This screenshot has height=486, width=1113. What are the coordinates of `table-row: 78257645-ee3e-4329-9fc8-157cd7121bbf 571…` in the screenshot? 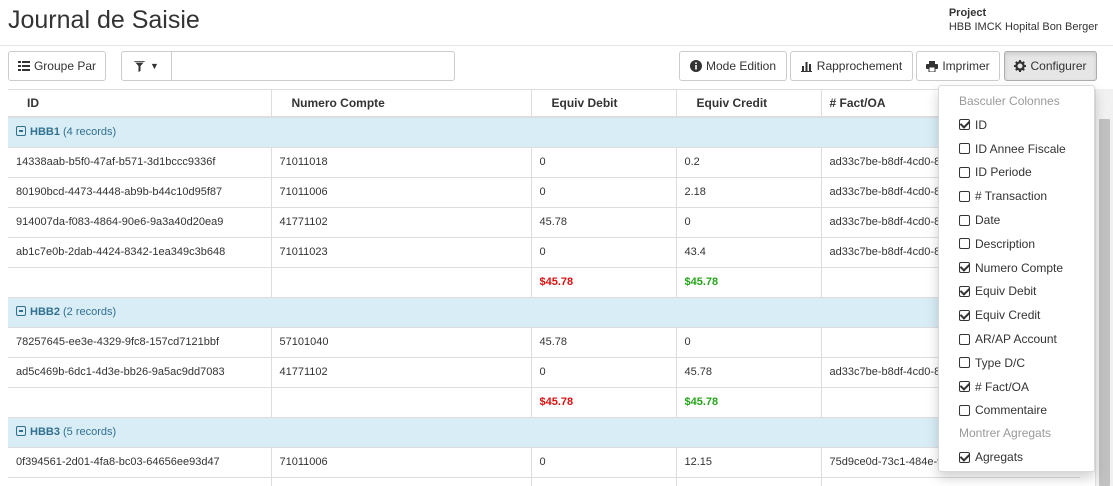 It's located at (544, 342).